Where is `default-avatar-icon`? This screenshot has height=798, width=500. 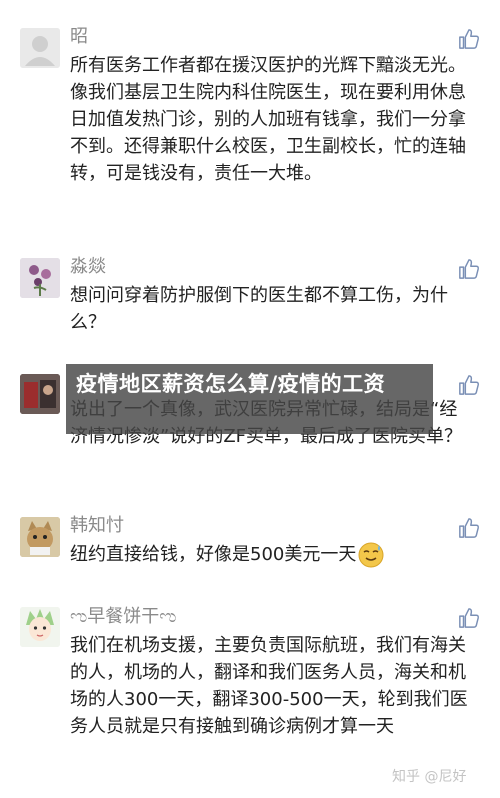
default-avatar-icon is located at coordinates (40, 48).